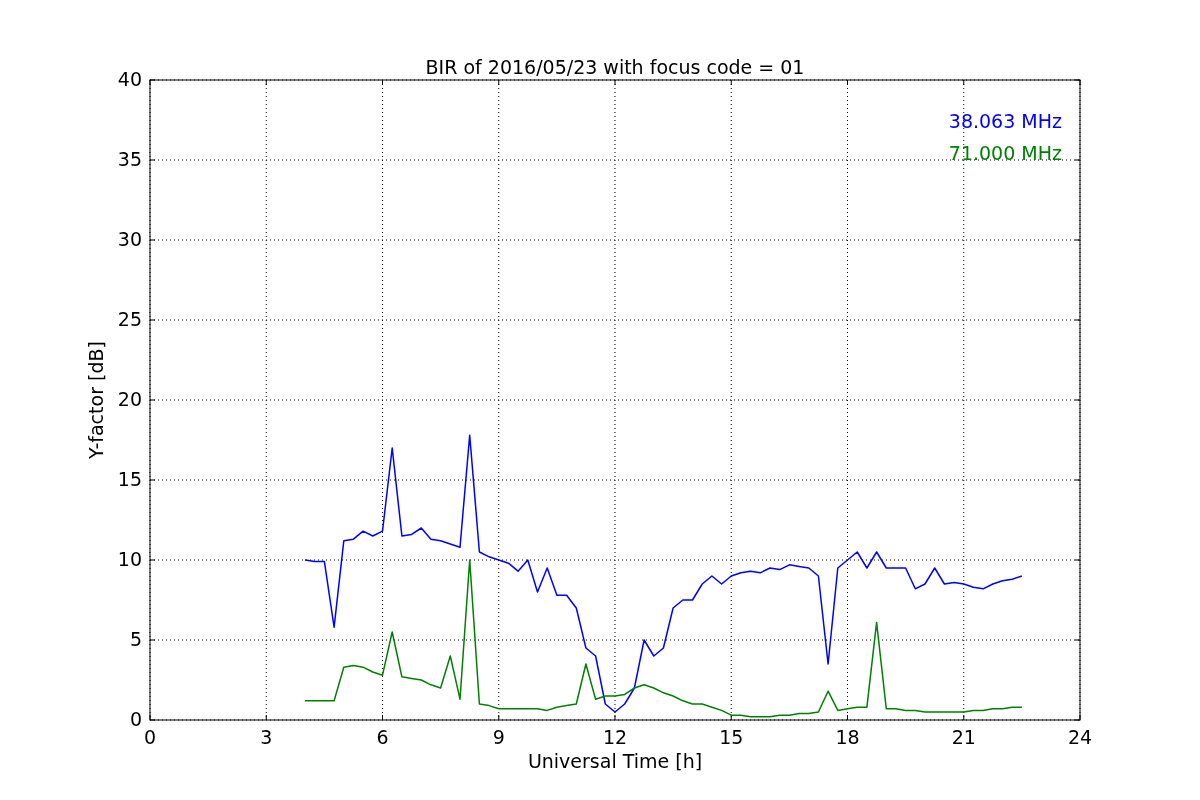  What do you see at coordinates (1005, 153) in the screenshot?
I see `legend-label: 71.000 MHz` at bounding box center [1005, 153].